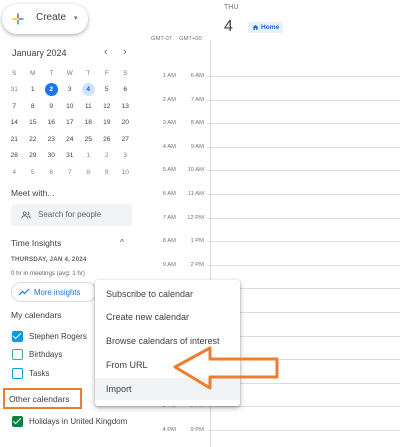 The image size is (400, 447). Describe the element at coordinates (36, 315) in the screenshot. I see `my-calendars-title: My calendars` at that location.